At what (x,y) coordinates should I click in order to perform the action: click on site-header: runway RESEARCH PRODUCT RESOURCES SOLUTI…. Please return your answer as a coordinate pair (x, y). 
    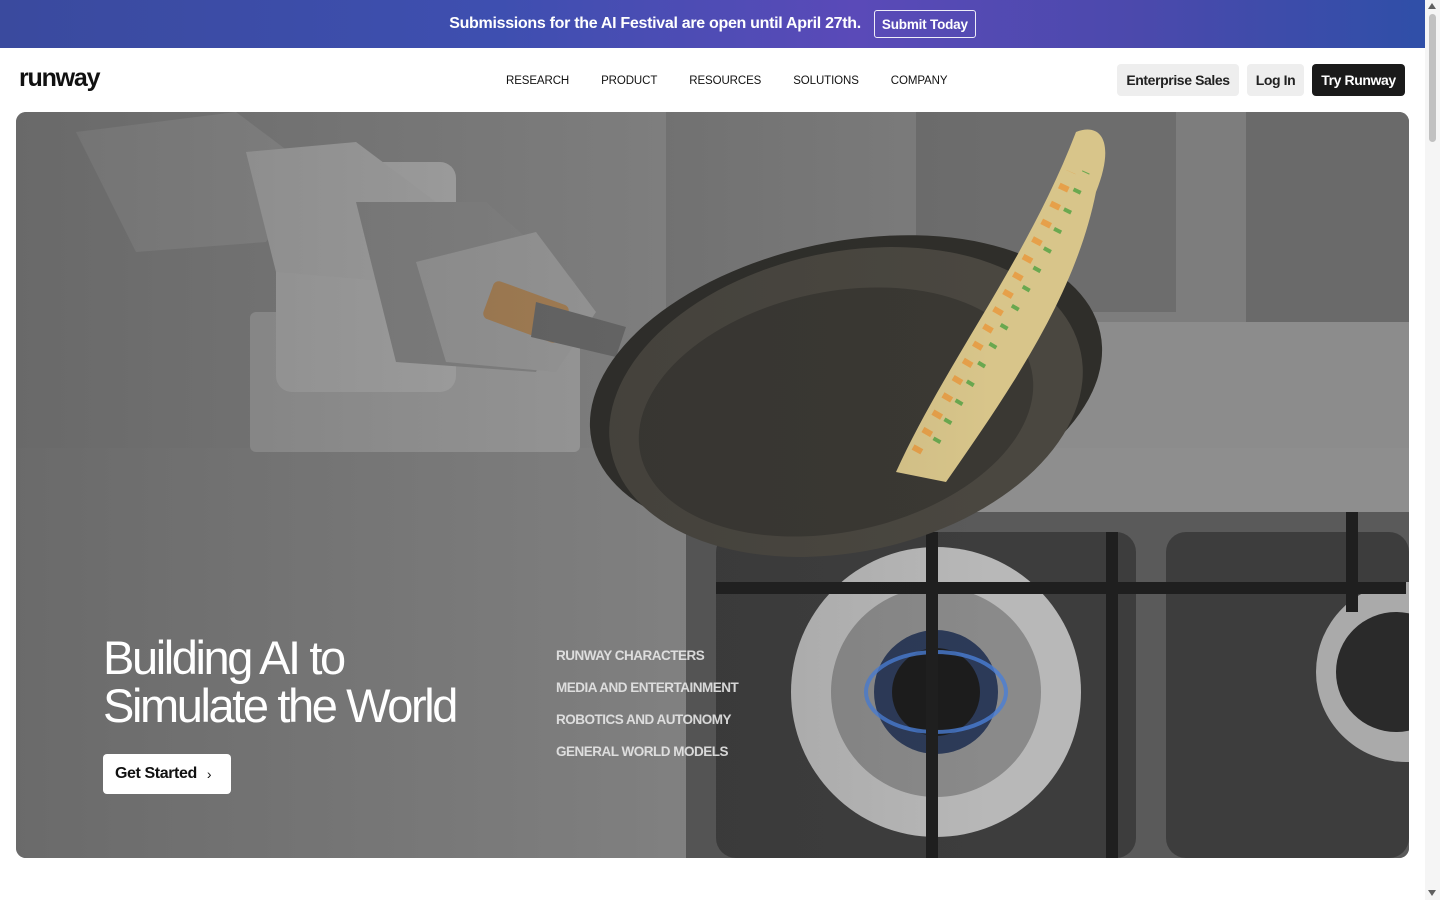
    Looking at the image, I should click on (712, 80).